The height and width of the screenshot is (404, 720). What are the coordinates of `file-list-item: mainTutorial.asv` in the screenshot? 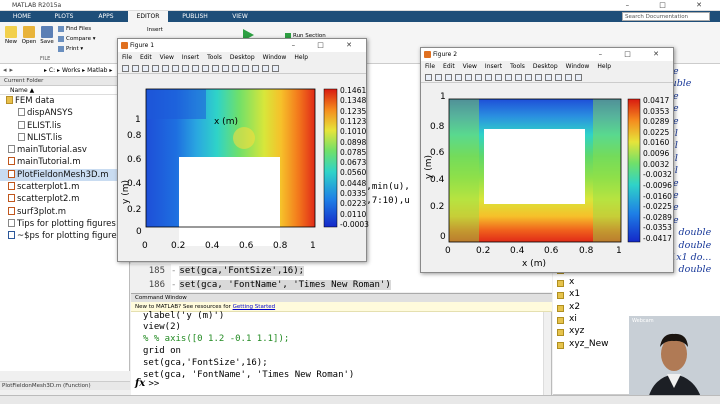 It's located at (64, 150).